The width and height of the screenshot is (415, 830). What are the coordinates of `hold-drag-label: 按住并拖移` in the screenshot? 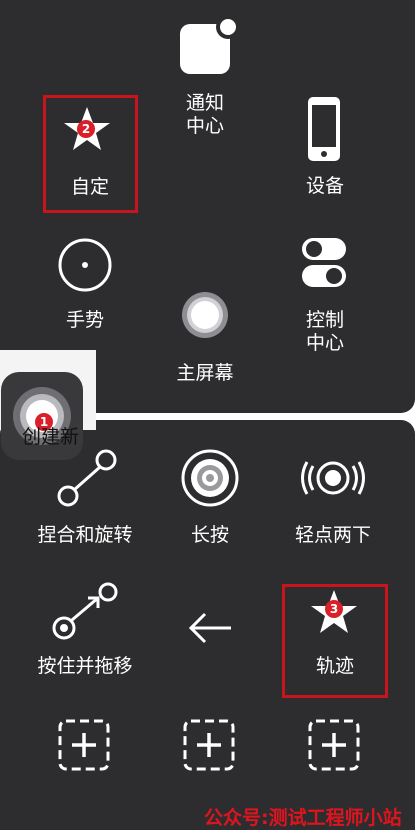 It's located at (85, 666).